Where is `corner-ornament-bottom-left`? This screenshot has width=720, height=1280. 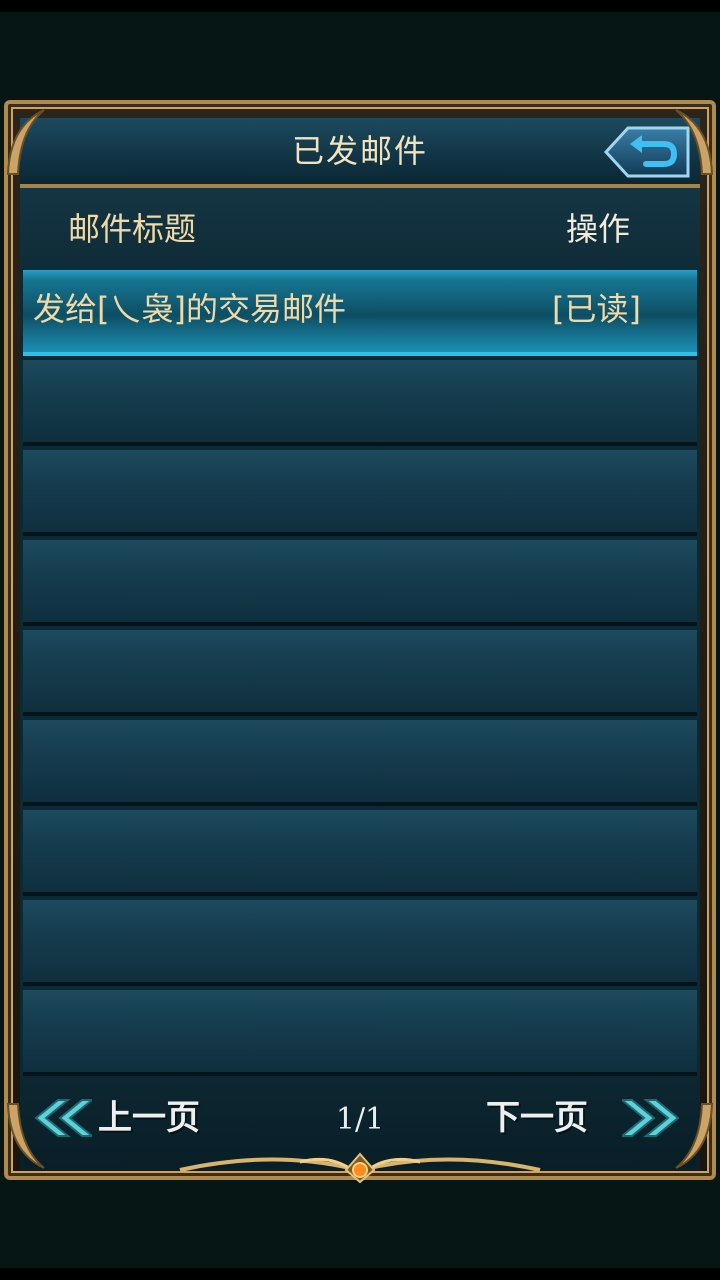
corner-ornament-bottom-left is located at coordinates (25, 1136).